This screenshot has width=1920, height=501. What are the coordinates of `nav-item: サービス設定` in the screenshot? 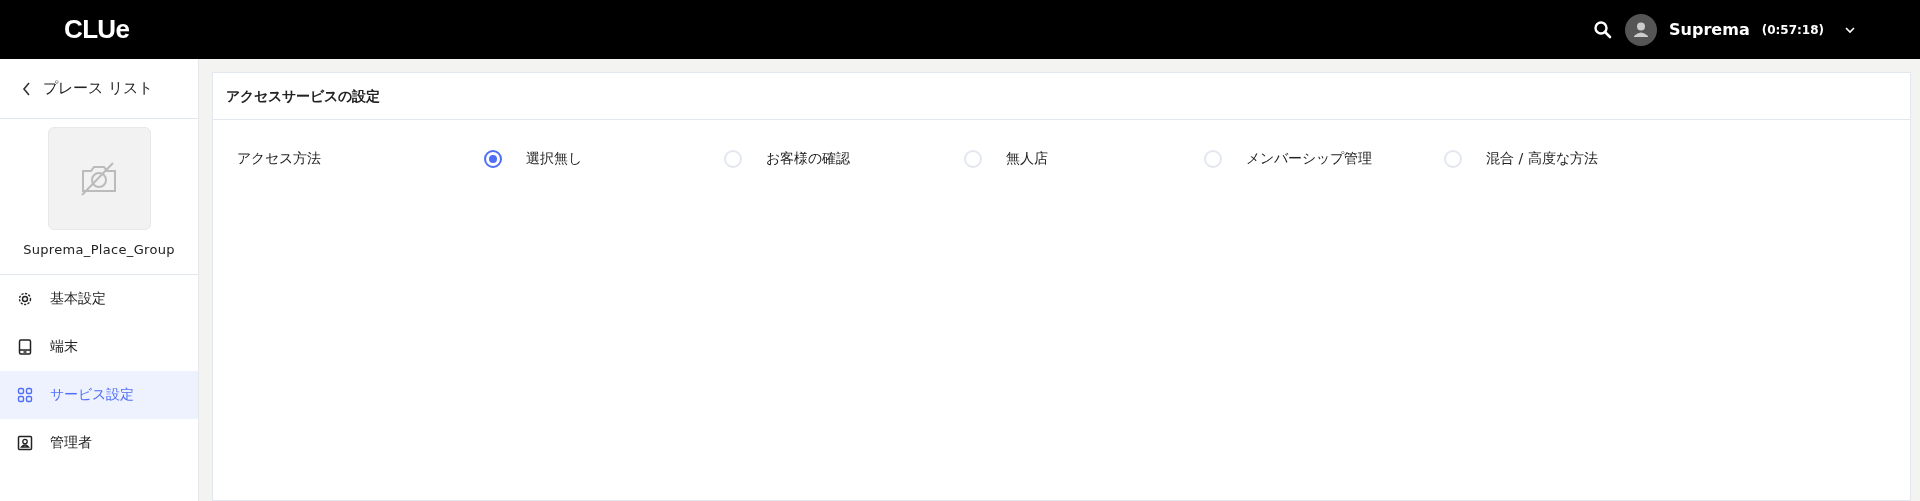 It's located at (99, 394).